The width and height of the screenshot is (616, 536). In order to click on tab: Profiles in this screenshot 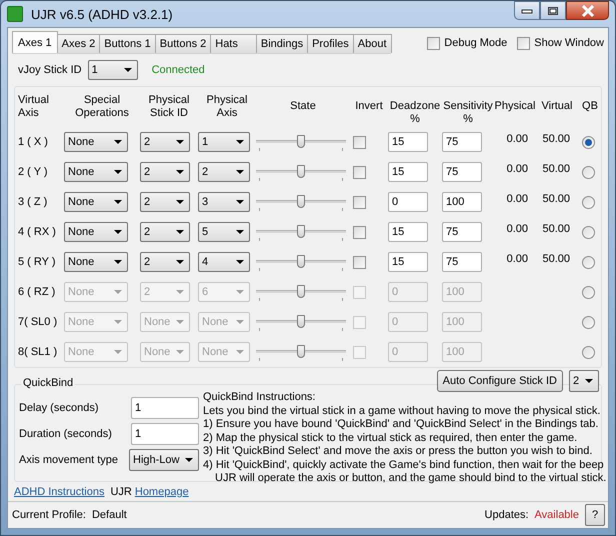, I will do `click(330, 43)`.